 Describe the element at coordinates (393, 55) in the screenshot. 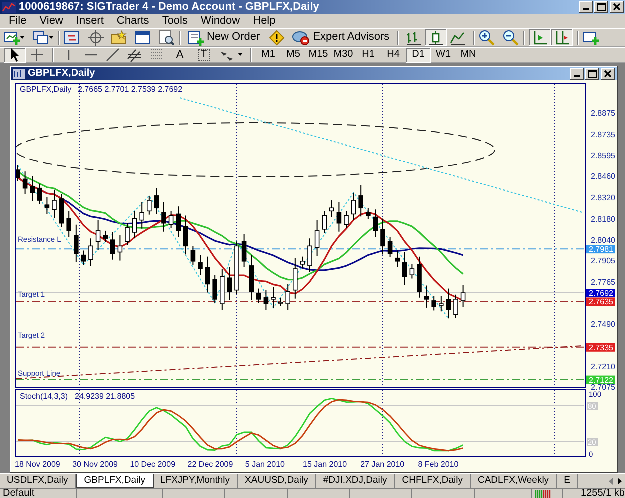

I see `timeframe-button: H4` at that location.